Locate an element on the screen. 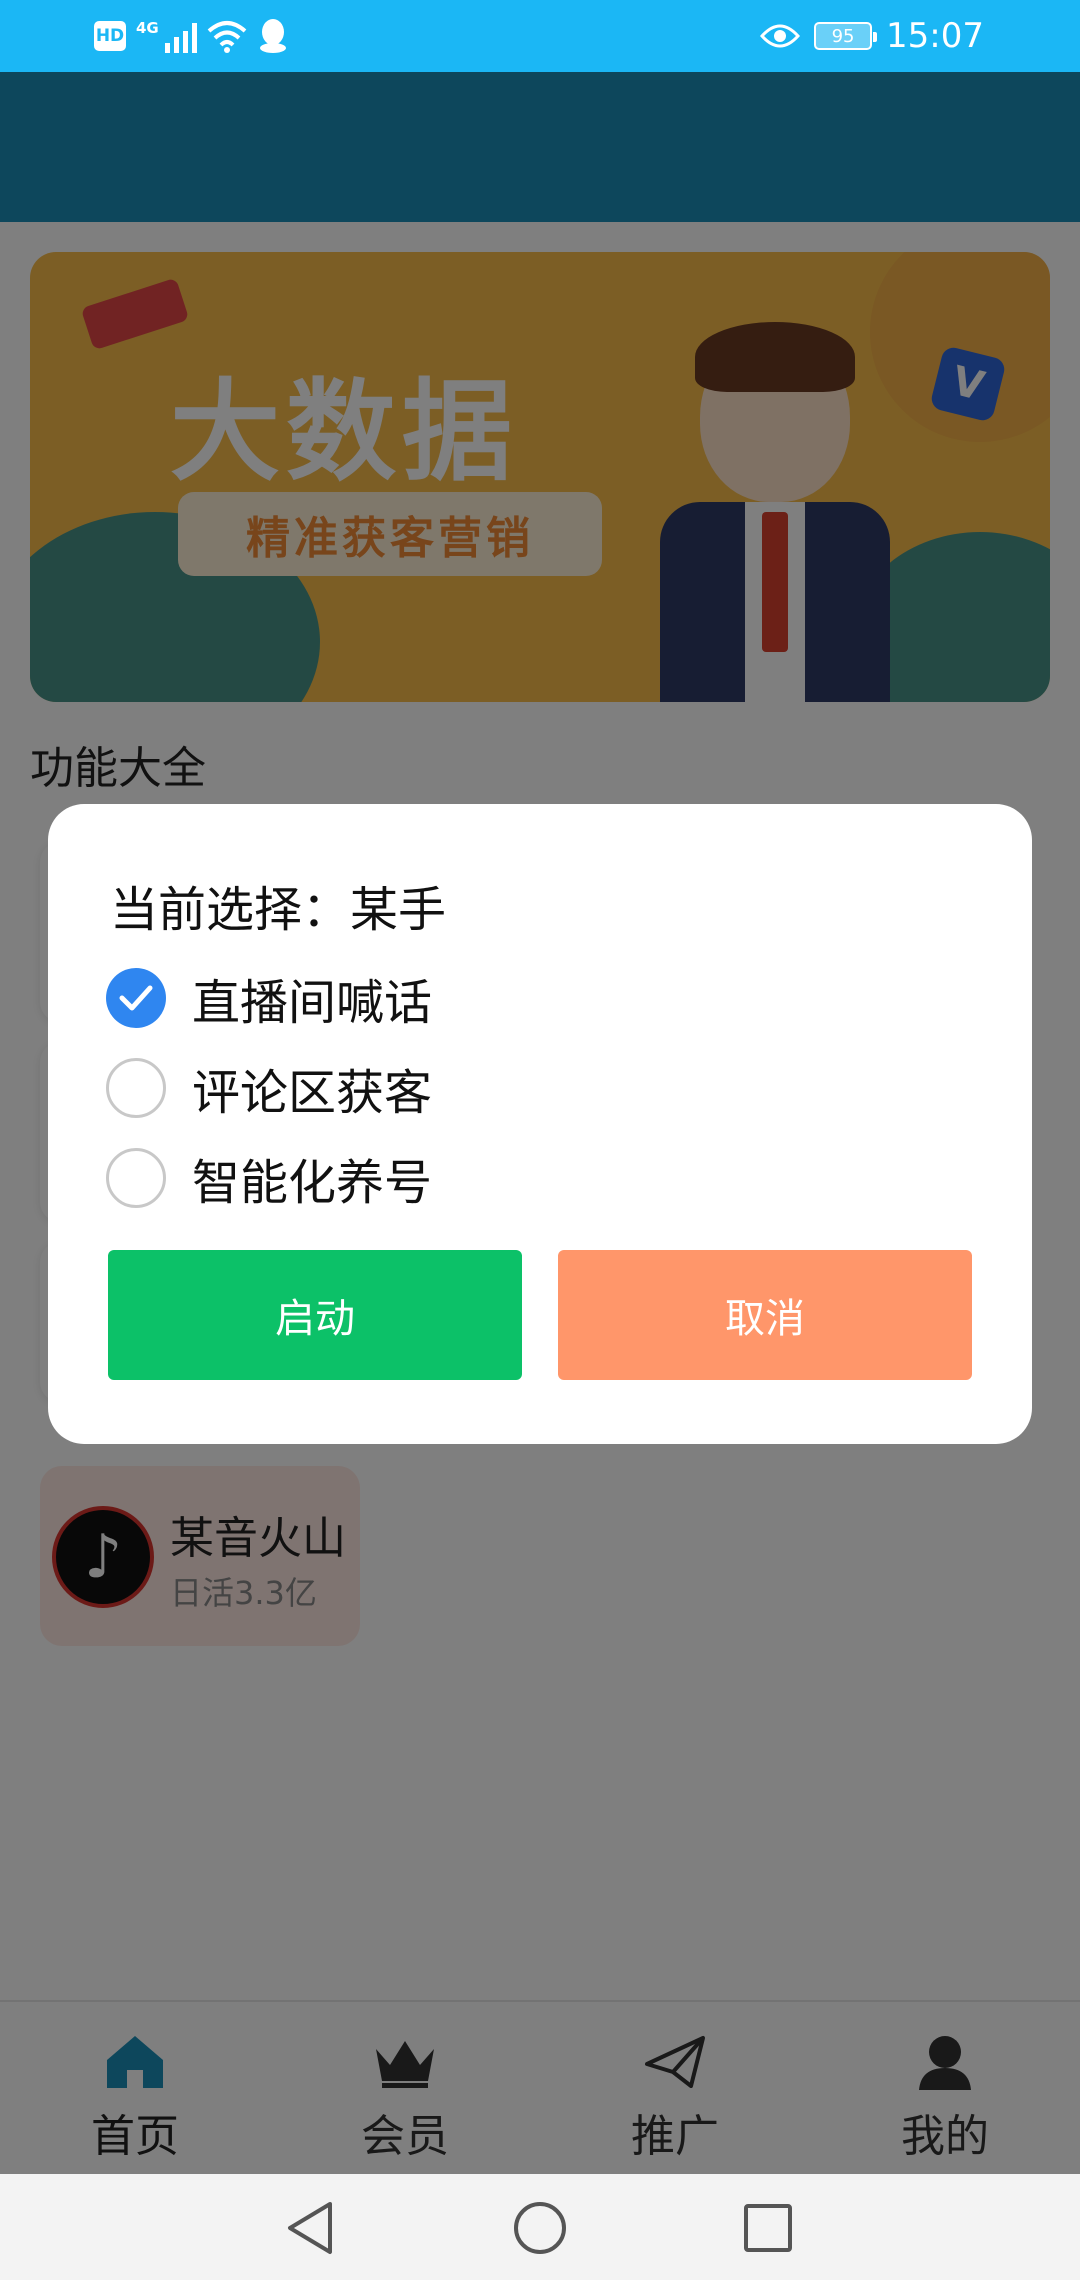  battery-level: 95 is located at coordinates (843, 36).